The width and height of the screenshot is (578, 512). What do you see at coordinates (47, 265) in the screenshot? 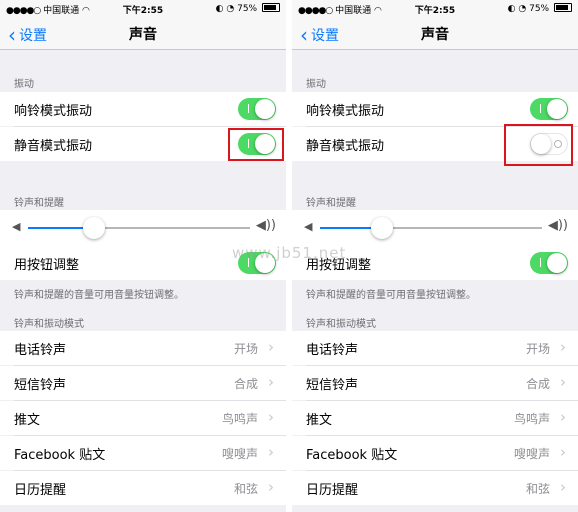
I see `change-with-buttons-label: 用按钮调整` at bounding box center [47, 265].